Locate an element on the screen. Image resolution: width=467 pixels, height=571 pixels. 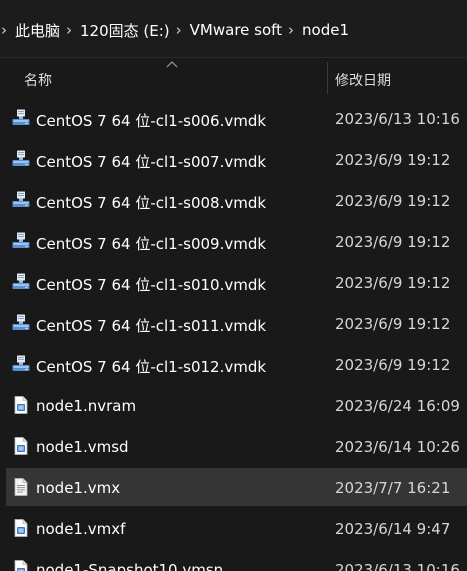
file-name: CentOS 7 64 位-cl1-s010.vmdk is located at coordinates (151, 285).